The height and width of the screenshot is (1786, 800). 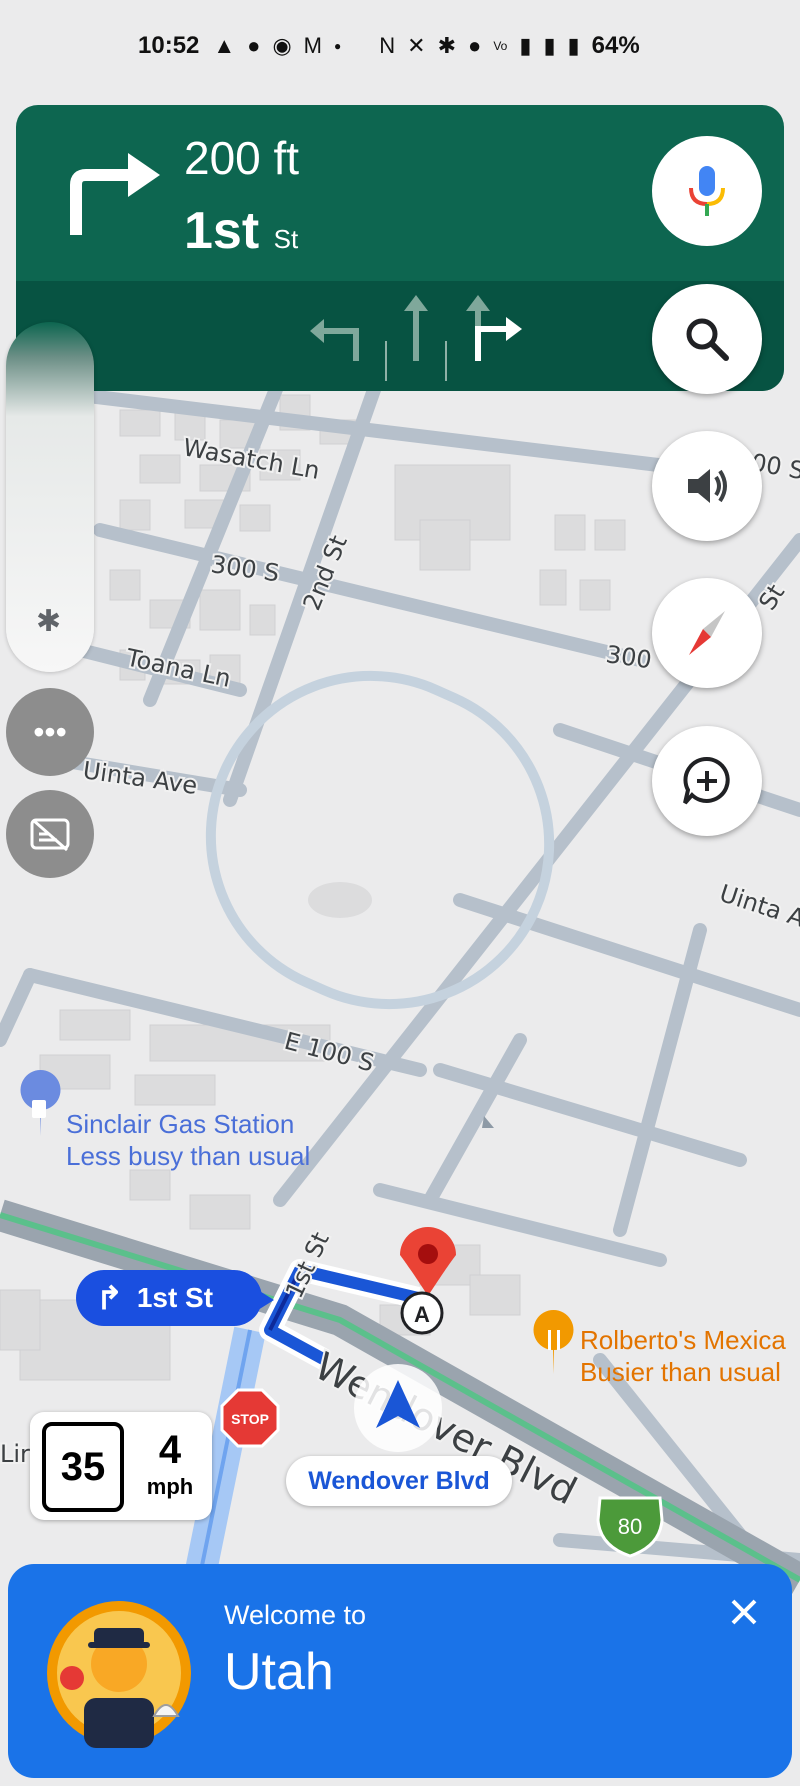 I want to click on compass-button, so click(x=707, y=633).